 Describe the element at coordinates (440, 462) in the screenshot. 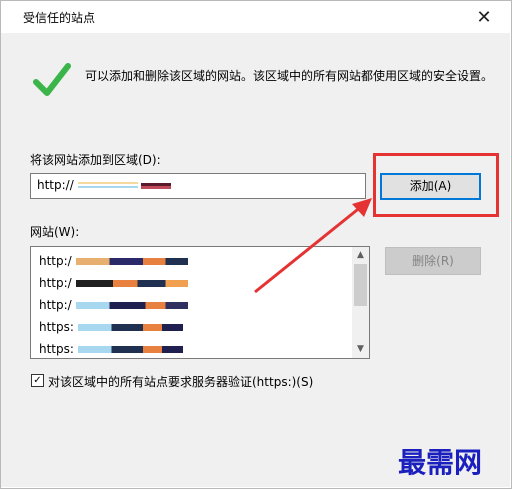

I see `watermark-logo: 最需网` at that location.